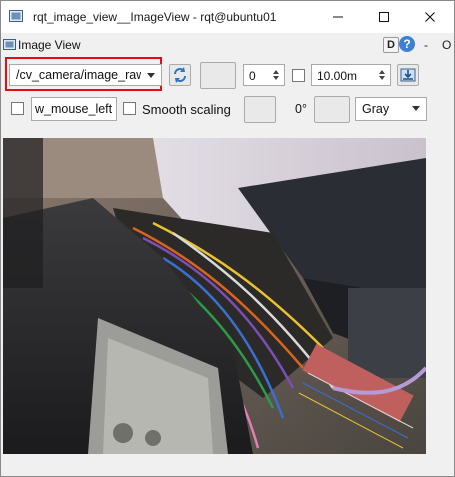  What do you see at coordinates (391, 109) in the screenshot?
I see `color-scheme-dropdown: Gray` at bounding box center [391, 109].